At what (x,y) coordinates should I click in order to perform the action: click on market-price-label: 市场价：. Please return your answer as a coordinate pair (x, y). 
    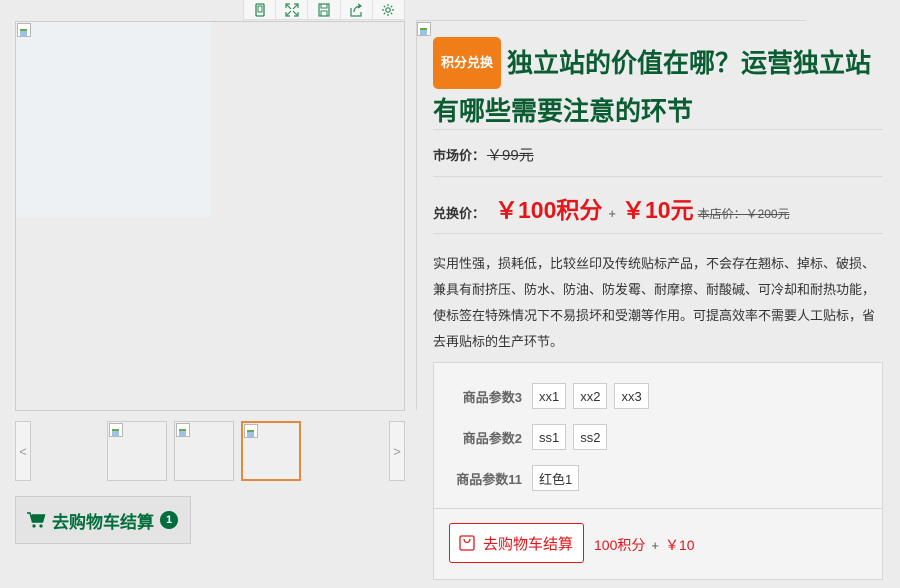
    Looking at the image, I should click on (459, 155).